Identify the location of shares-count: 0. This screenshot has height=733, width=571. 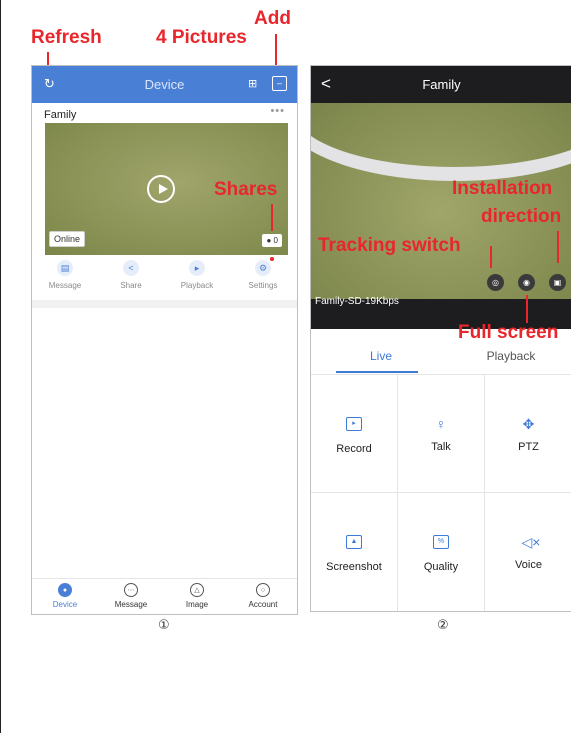
(275, 240).